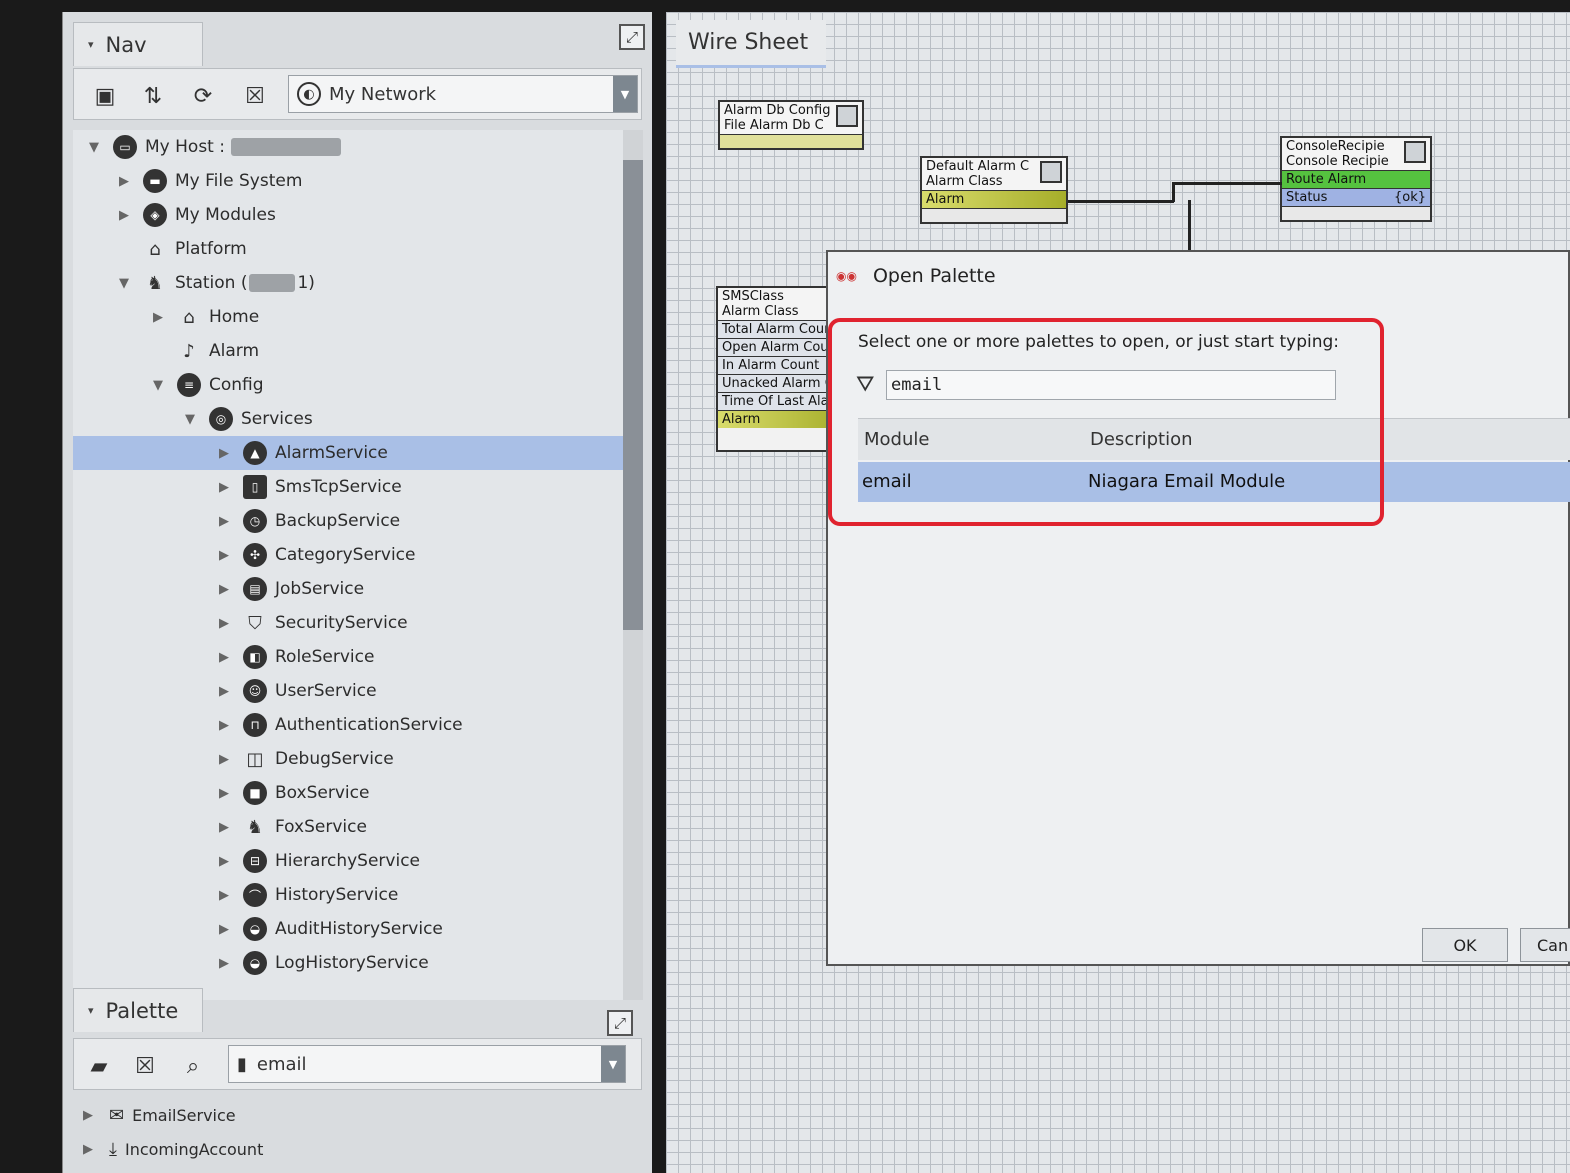 This screenshot has width=1570, height=1173. Describe the element at coordinates (255, 691) in the screenshot. I see `user-icon: ☺` at that location.